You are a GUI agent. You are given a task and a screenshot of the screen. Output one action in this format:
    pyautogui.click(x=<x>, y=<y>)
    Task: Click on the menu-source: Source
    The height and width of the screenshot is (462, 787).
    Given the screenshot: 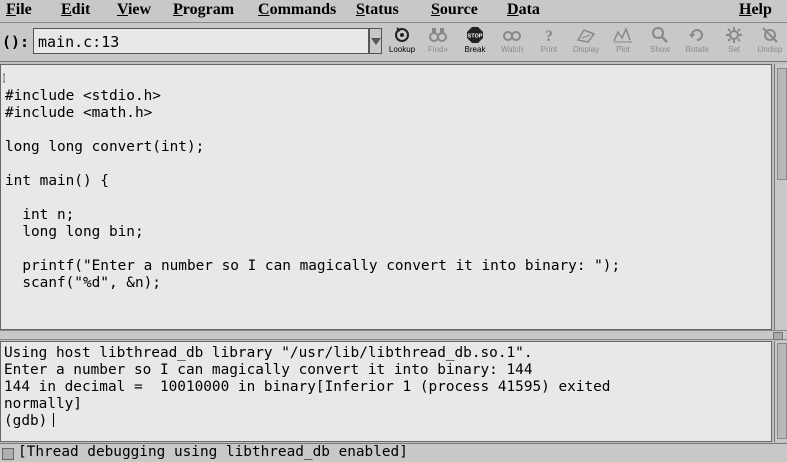 What is the action you would take?
    pyautogui.click(x=454, y=10)
    